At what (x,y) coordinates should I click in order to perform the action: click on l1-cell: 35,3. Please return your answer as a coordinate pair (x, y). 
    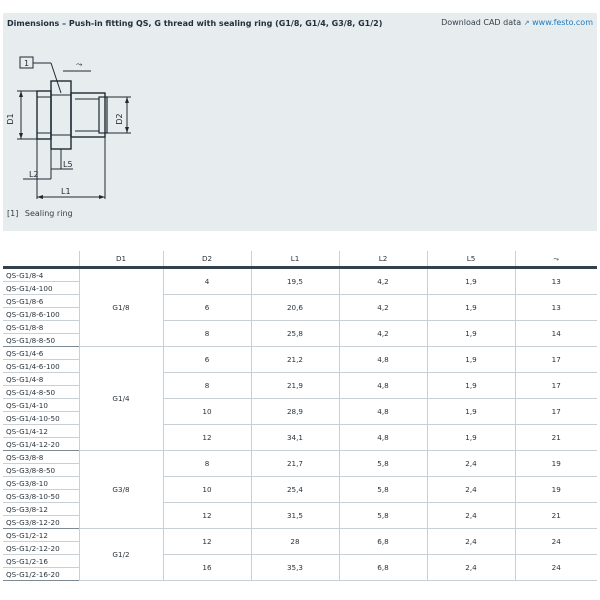
    Looking at the image, I should click on (294, 567).